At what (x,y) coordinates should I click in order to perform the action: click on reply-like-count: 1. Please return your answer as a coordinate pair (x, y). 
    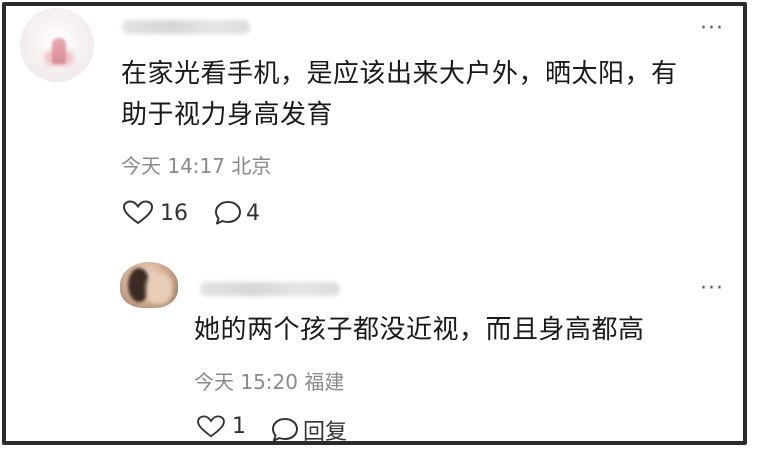
    Looking at the image, I should click on (239, 426).